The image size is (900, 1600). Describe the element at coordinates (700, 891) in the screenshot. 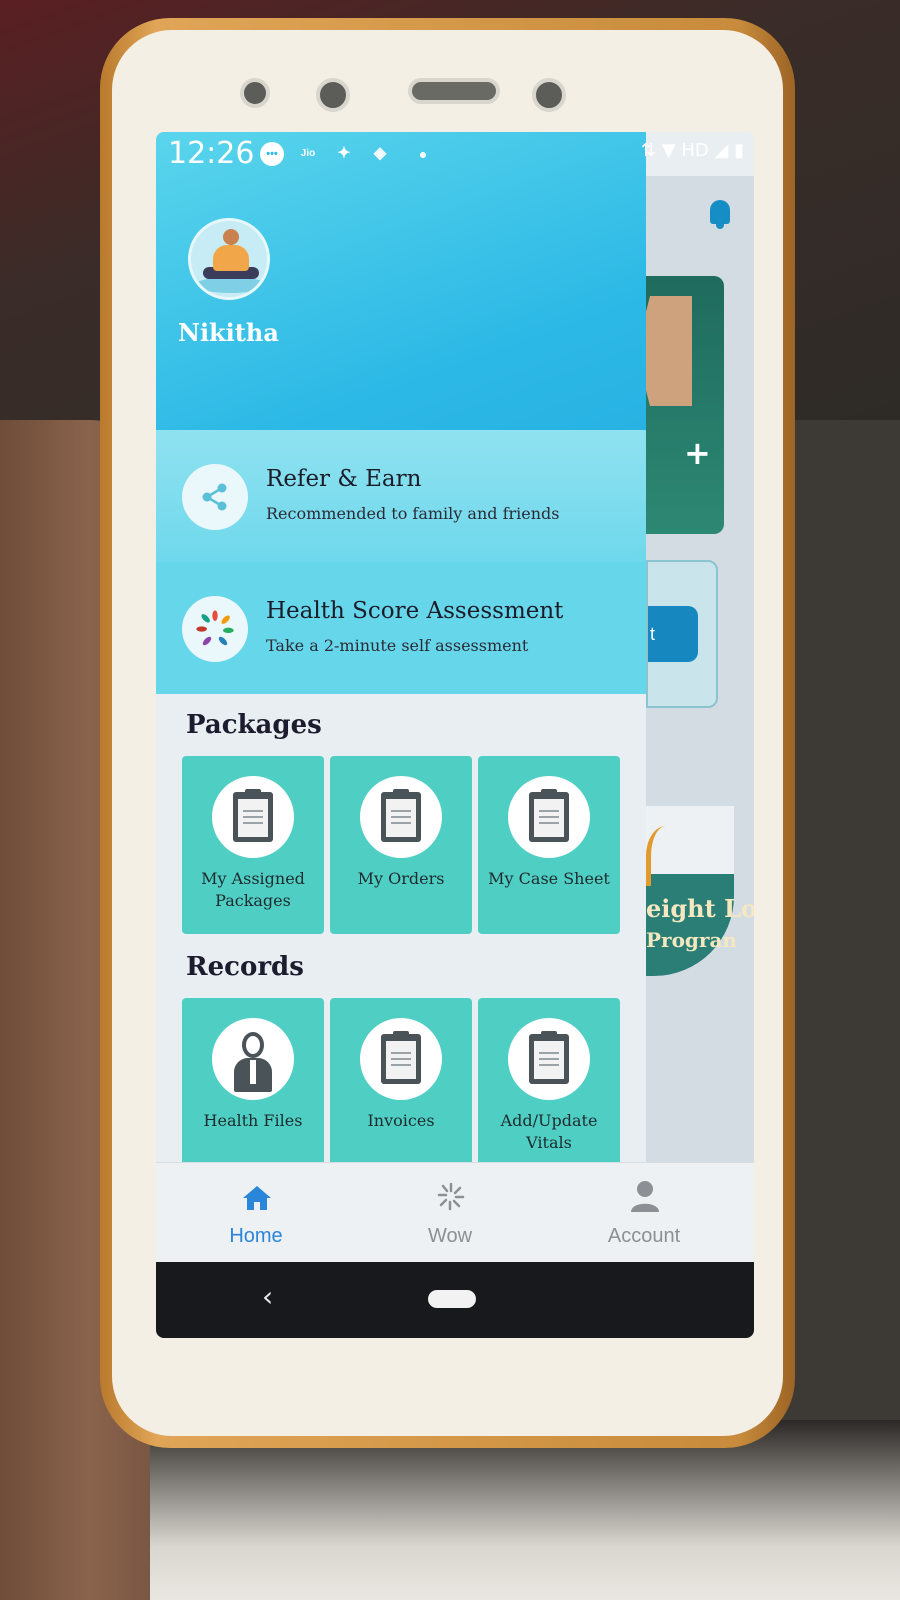

I see `weight-loss-program-card: eight Lo Progran` at that location.